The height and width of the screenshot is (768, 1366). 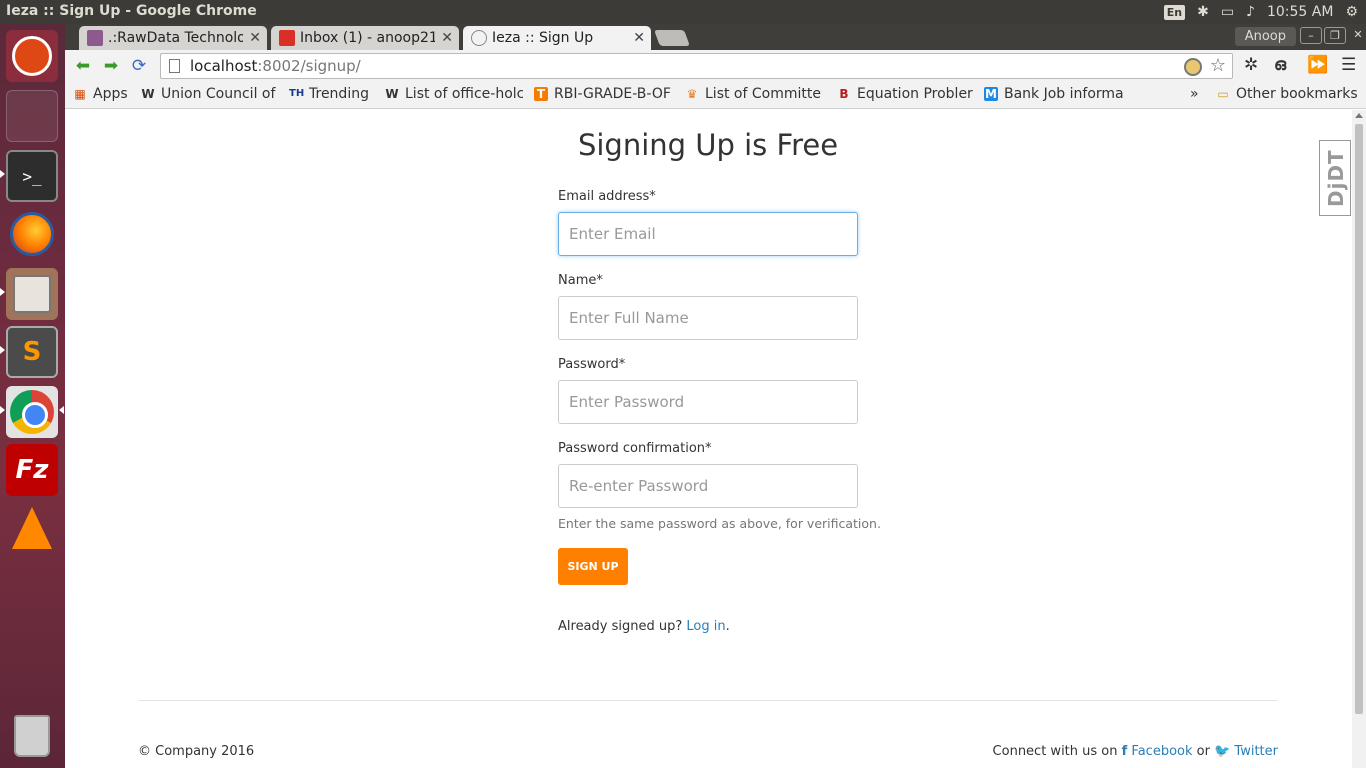 I want to click on th-icon: TH, so click(x=297, y=93).